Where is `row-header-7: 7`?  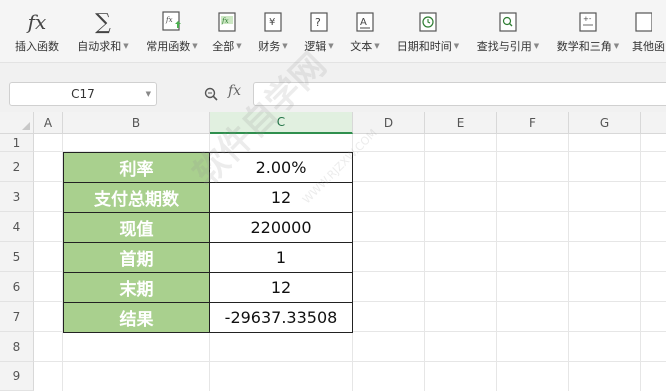
row-header-7: 7 is located at coordinates (17, 317).